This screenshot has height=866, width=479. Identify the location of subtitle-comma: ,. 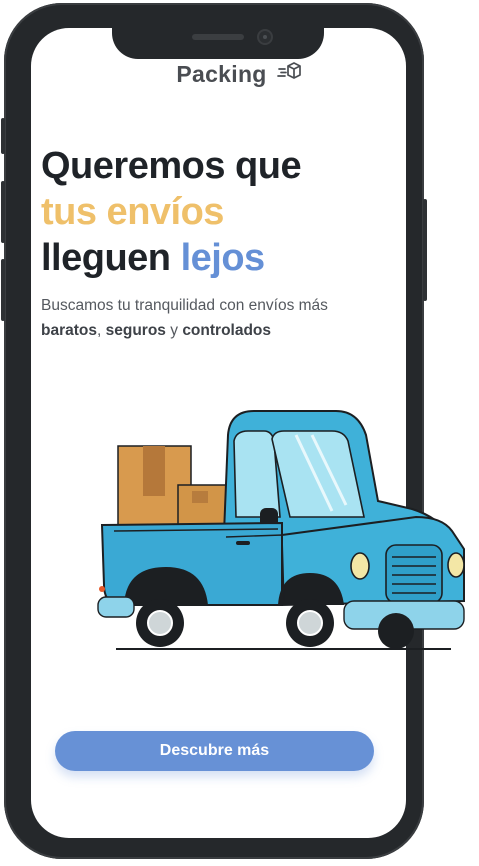
(99, 330).